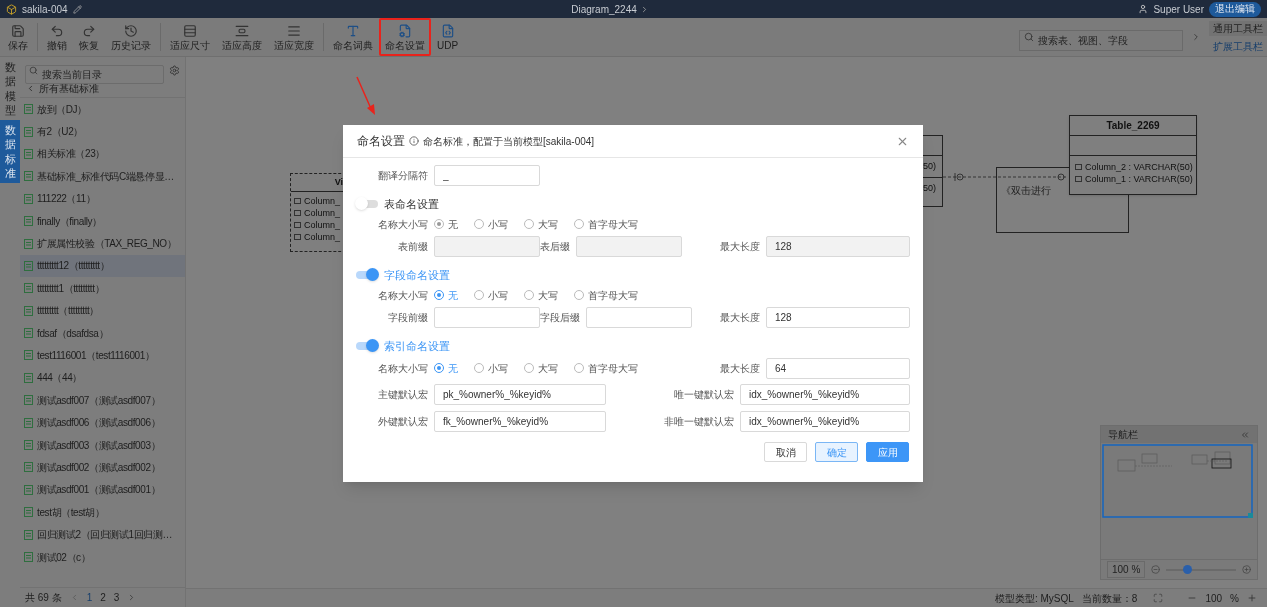 The image size is (1267, 607). What do you see at coordinates (1196, 37) in the screenshot?
I see `chevron-icon` at bounding box center [1196, 37].